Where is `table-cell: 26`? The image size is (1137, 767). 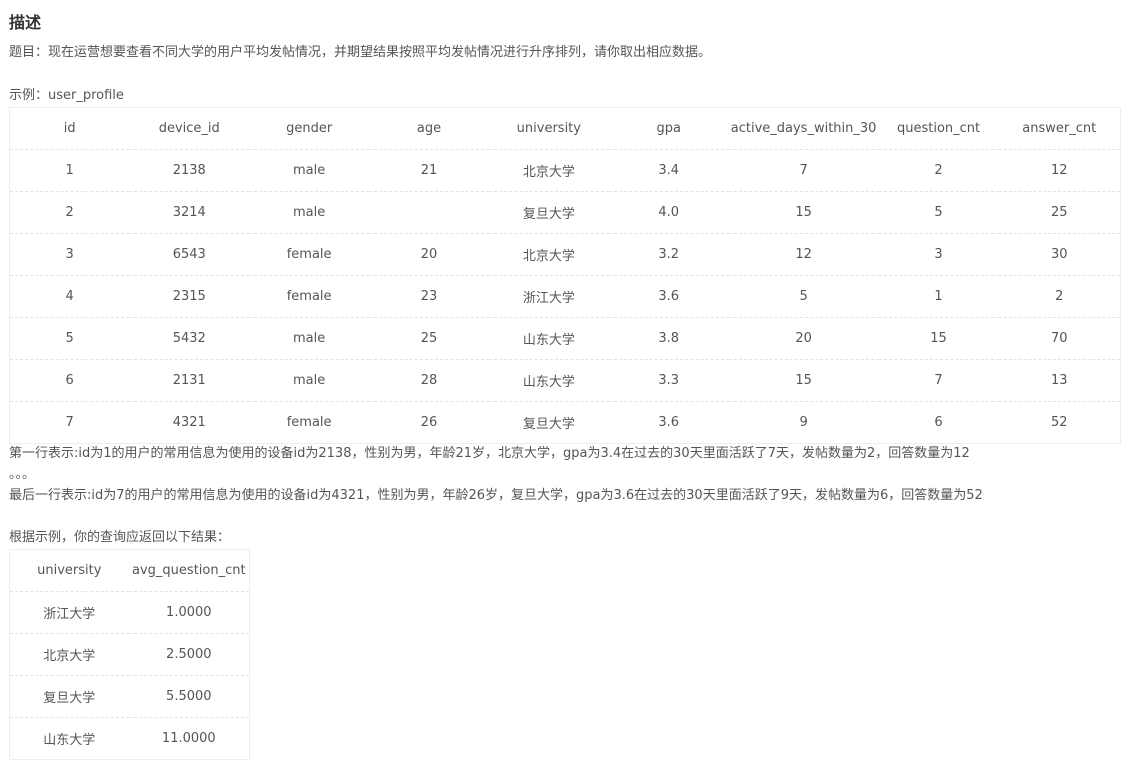 table-cell: 26 is located at coordinates (429, 422).